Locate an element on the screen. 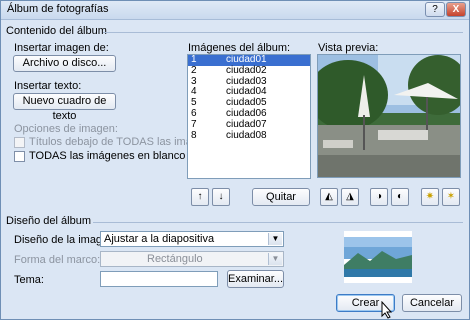  album-image-row: 8 ciudad08 is located at coordinates (249, 135).